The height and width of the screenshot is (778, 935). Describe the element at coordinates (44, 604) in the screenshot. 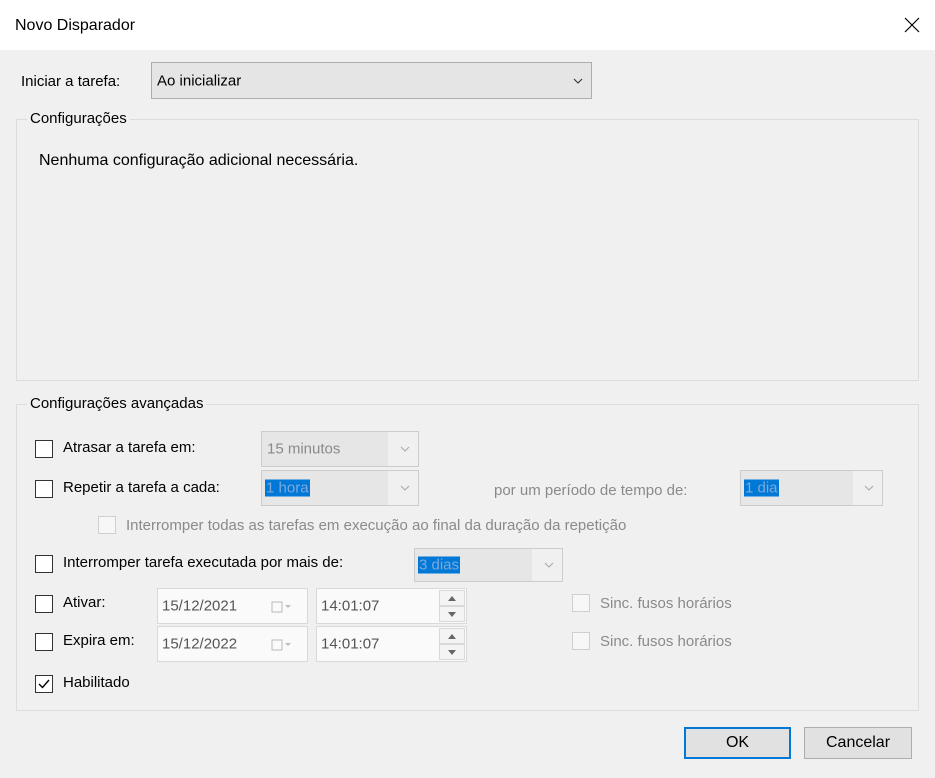

I see `activate-checkbox` at that location.